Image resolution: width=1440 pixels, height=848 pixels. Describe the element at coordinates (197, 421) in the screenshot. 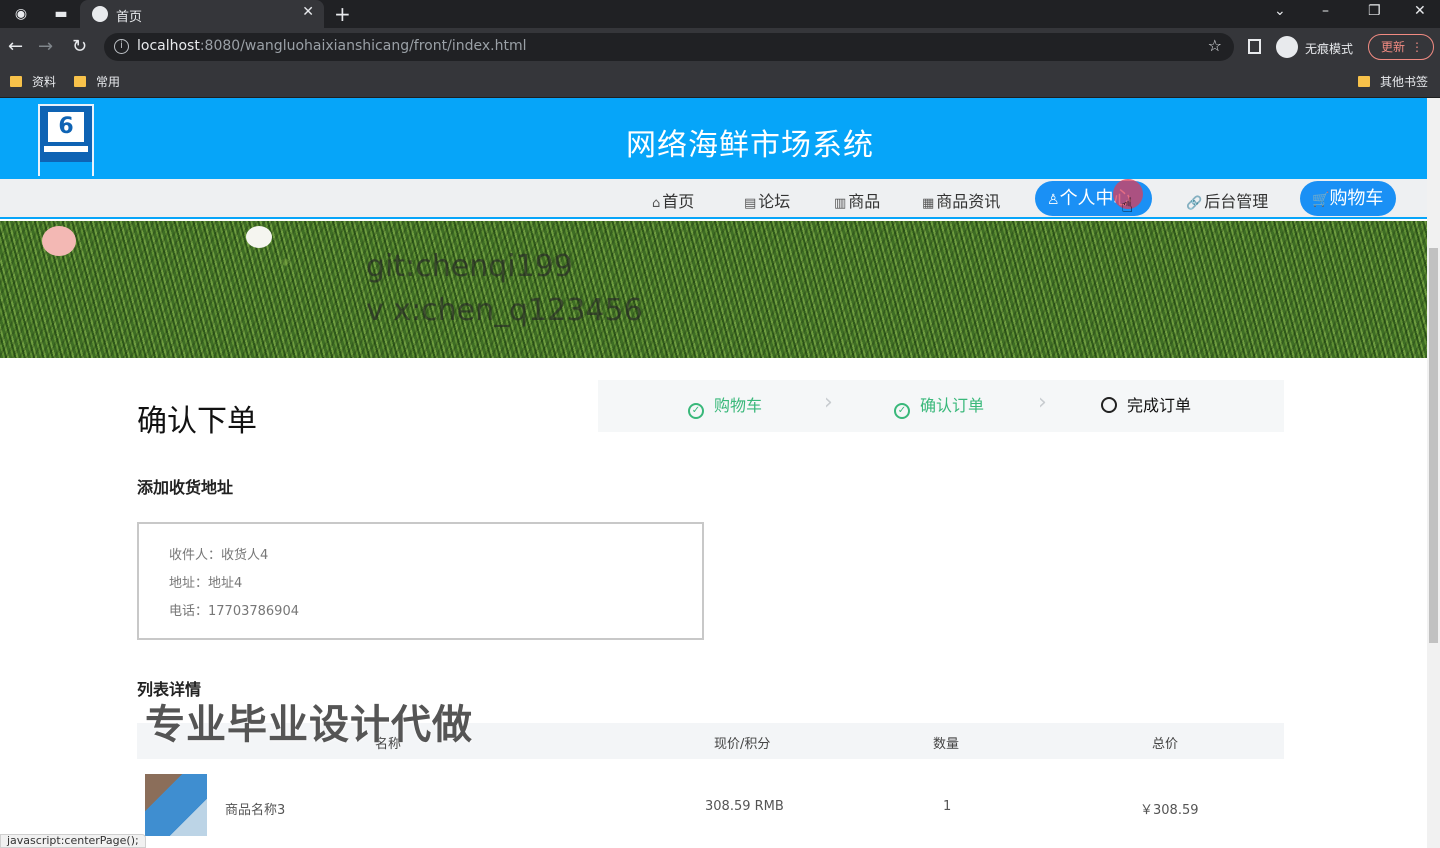

I see `page-title: 确认下单` at that location.